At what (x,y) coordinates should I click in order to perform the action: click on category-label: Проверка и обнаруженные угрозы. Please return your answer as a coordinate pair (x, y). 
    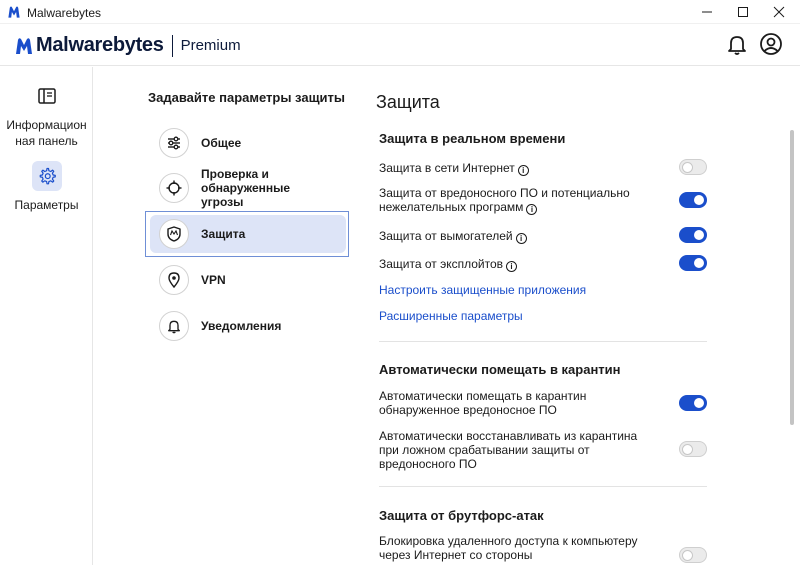
    Looking at the image, I should click on (246, 188).